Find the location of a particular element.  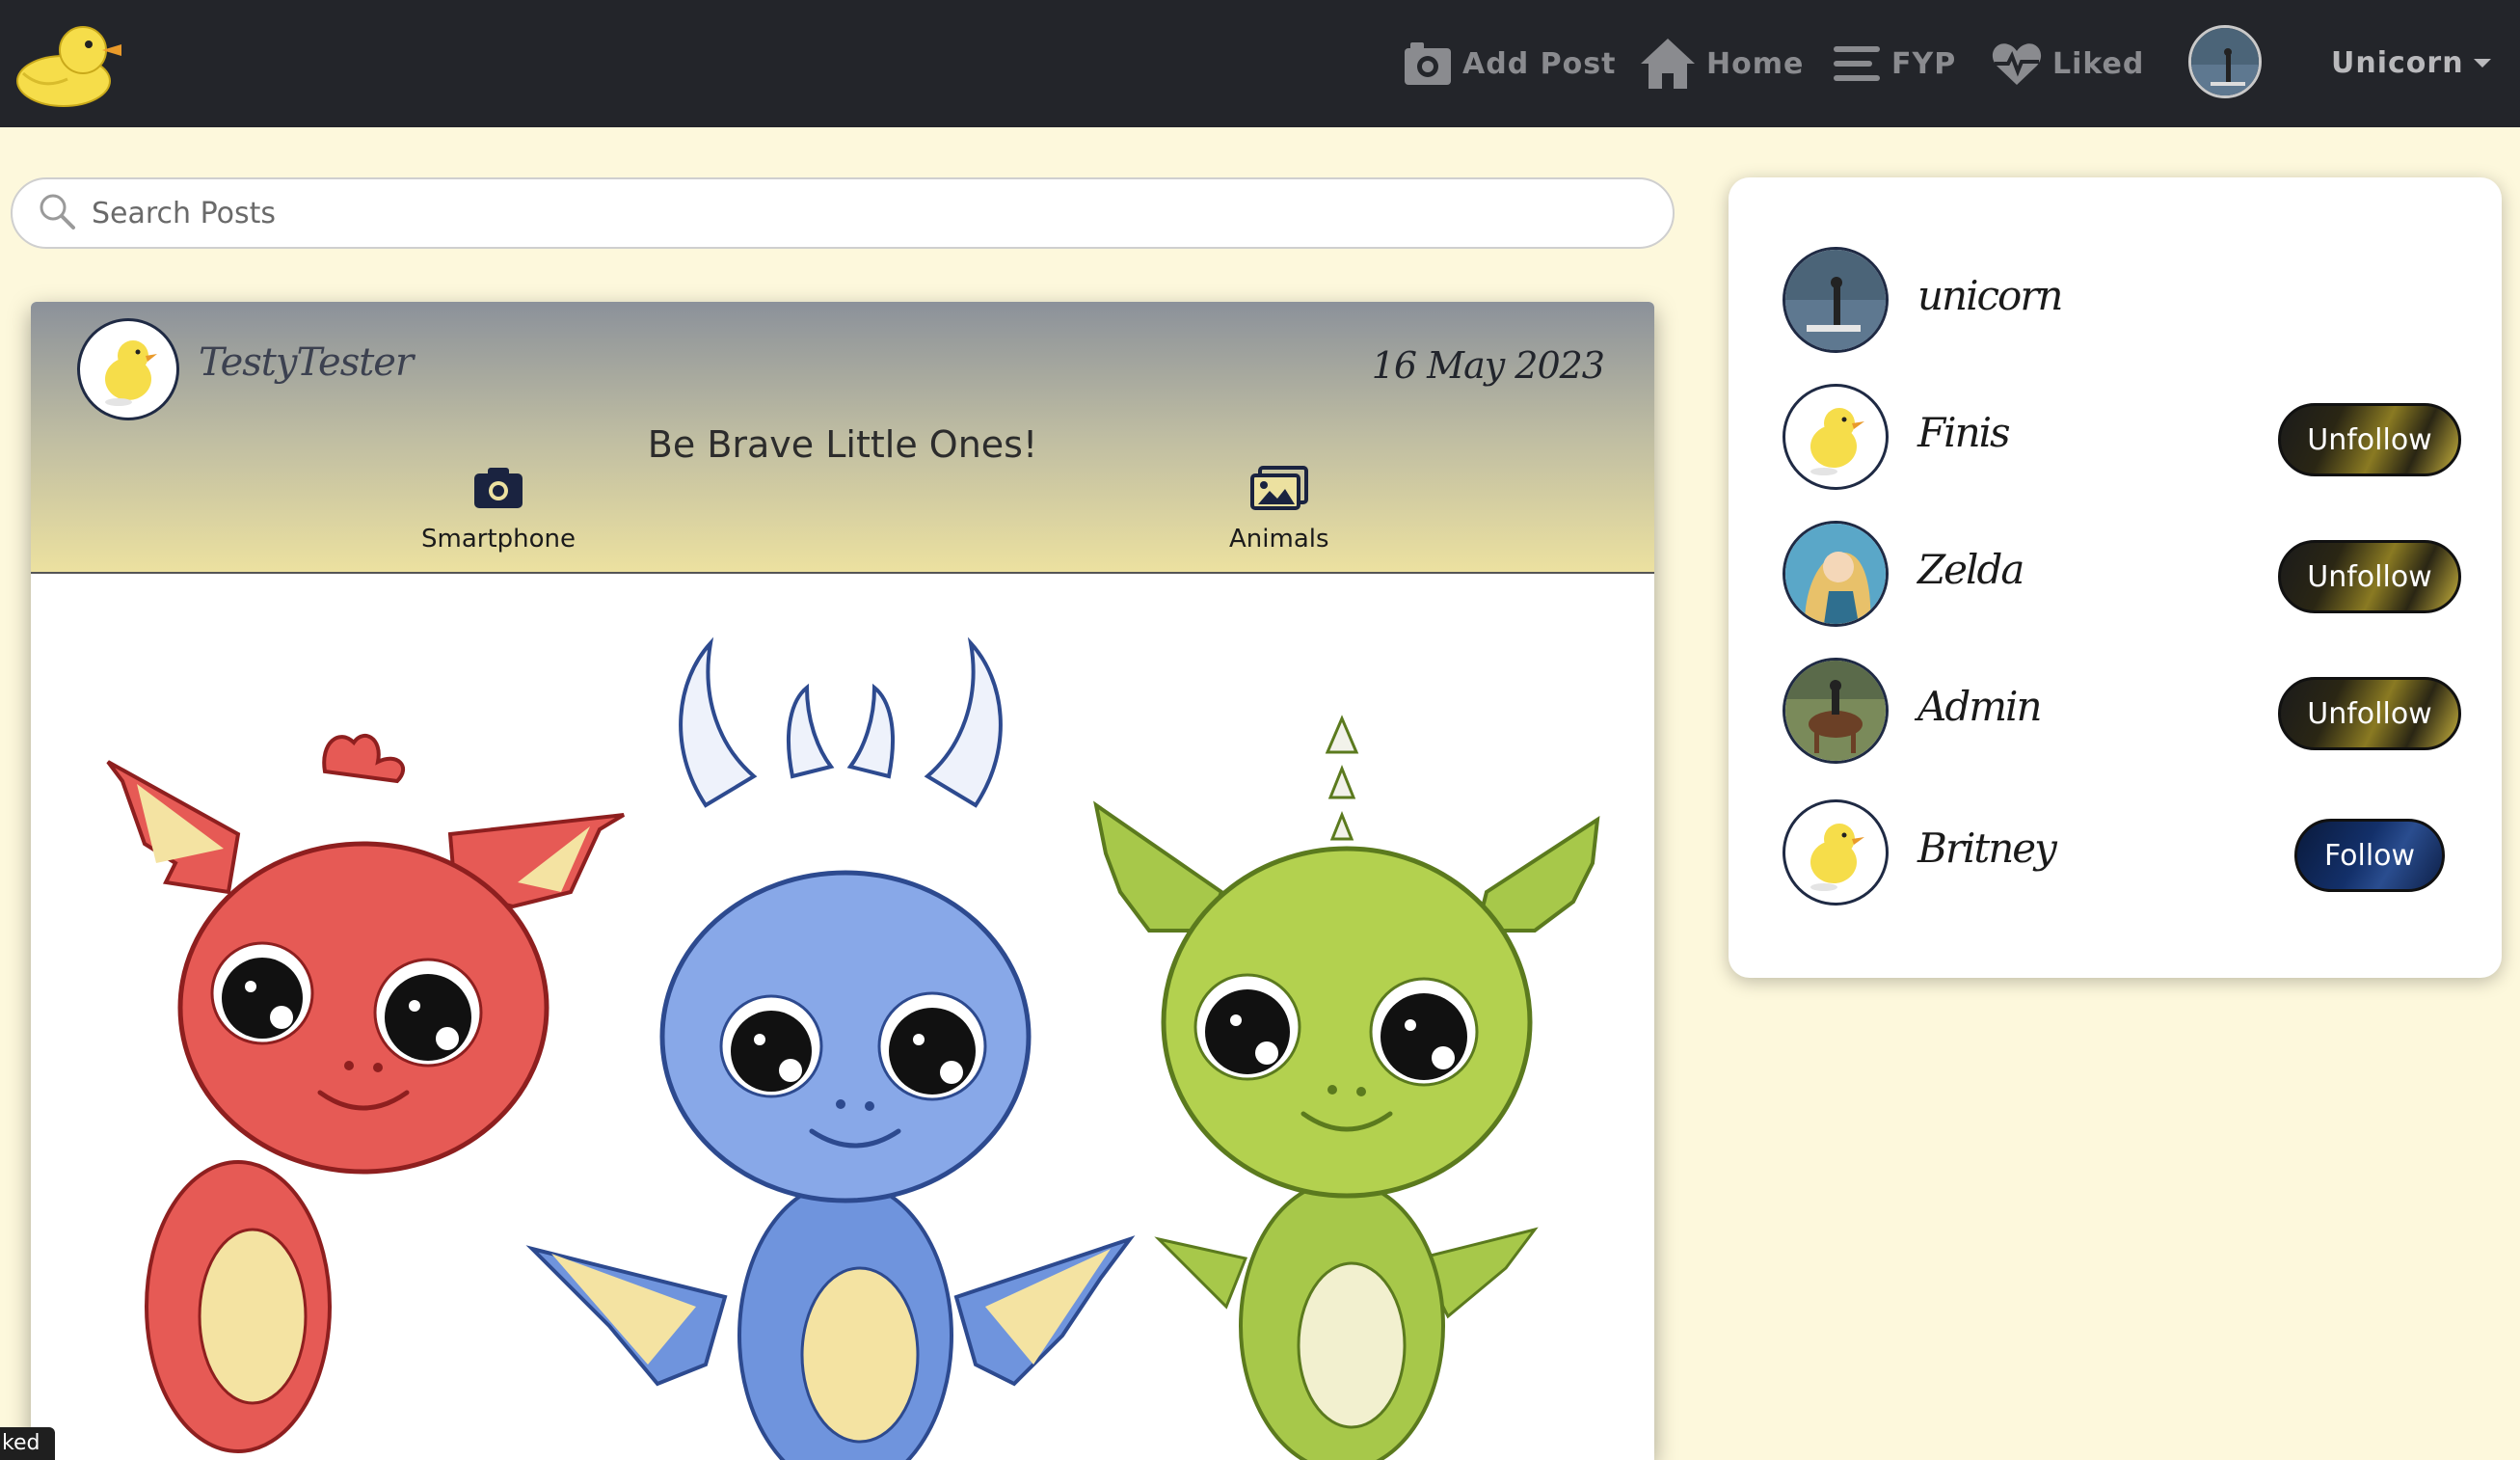

tag-animals-label: Animals is located at coordinates (1279, 539).